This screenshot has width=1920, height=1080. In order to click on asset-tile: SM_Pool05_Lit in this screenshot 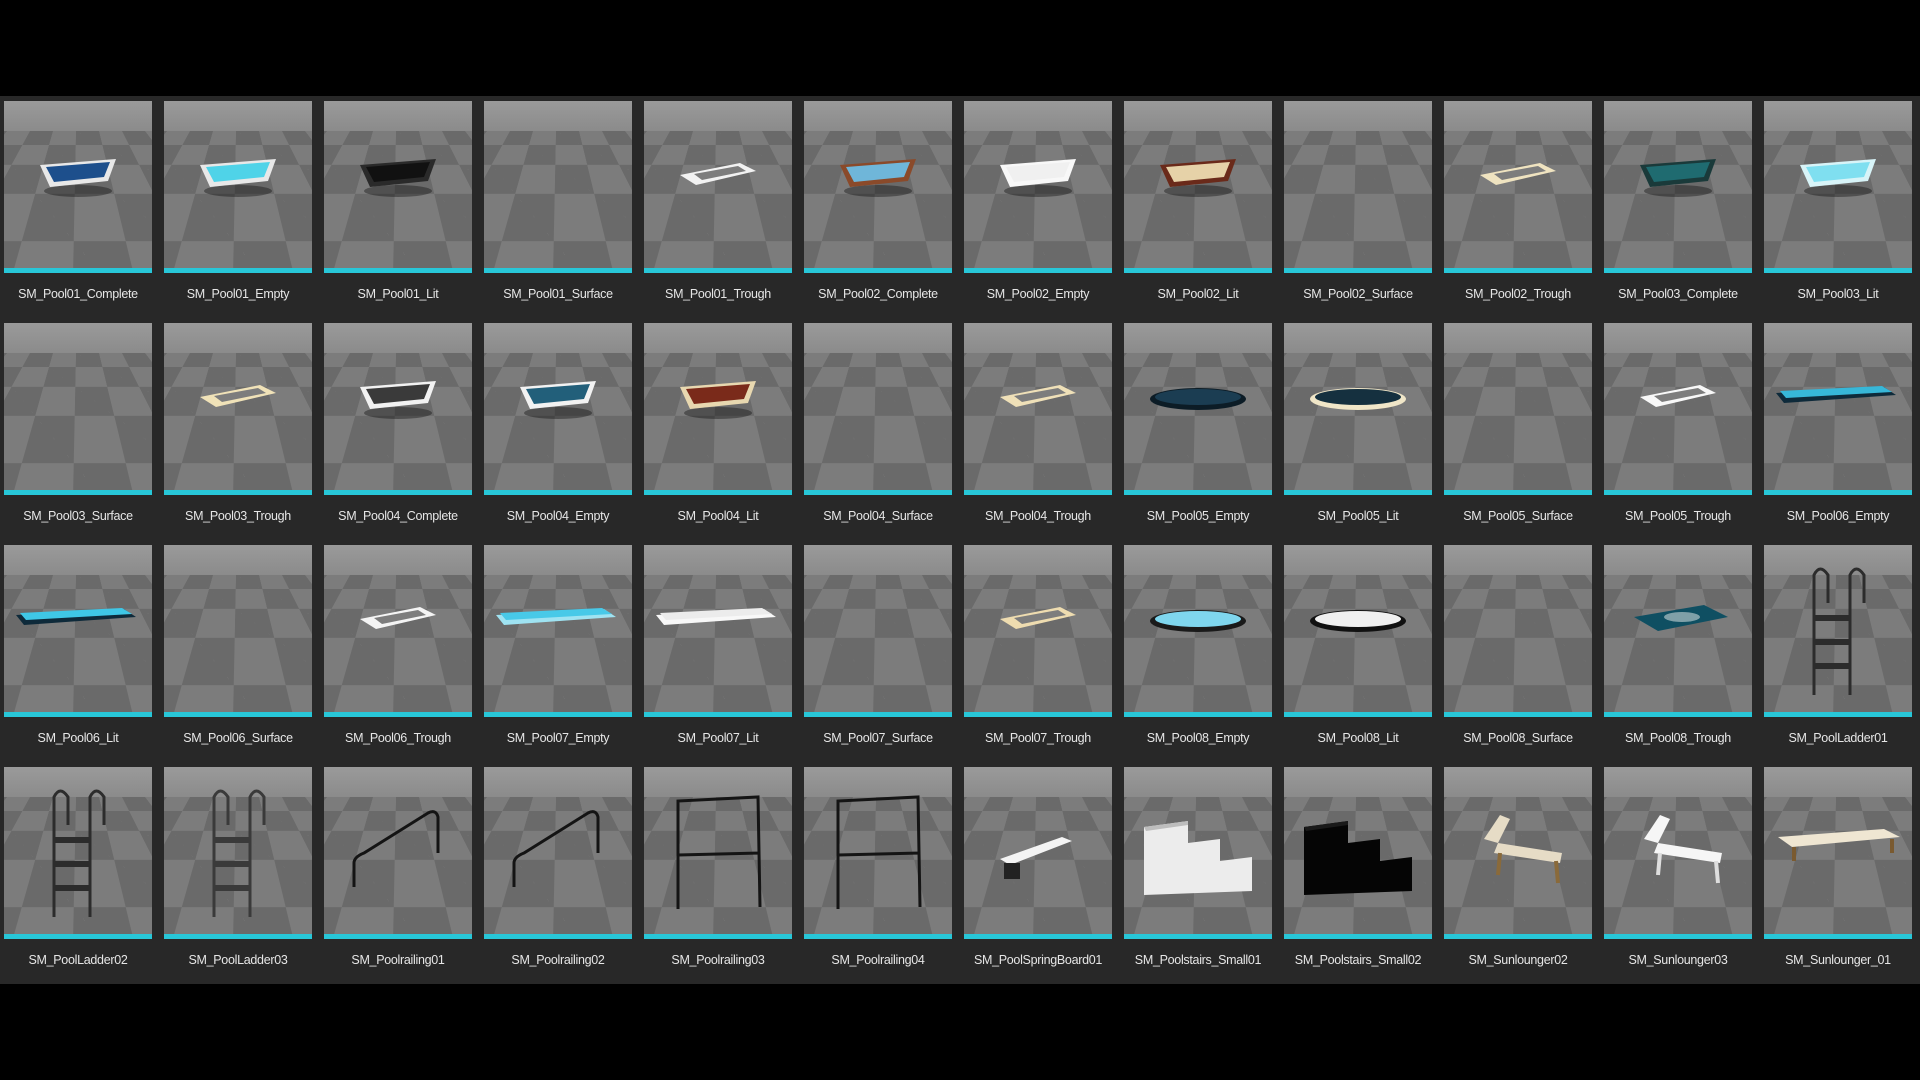, I will do `click(1358, 429)`.